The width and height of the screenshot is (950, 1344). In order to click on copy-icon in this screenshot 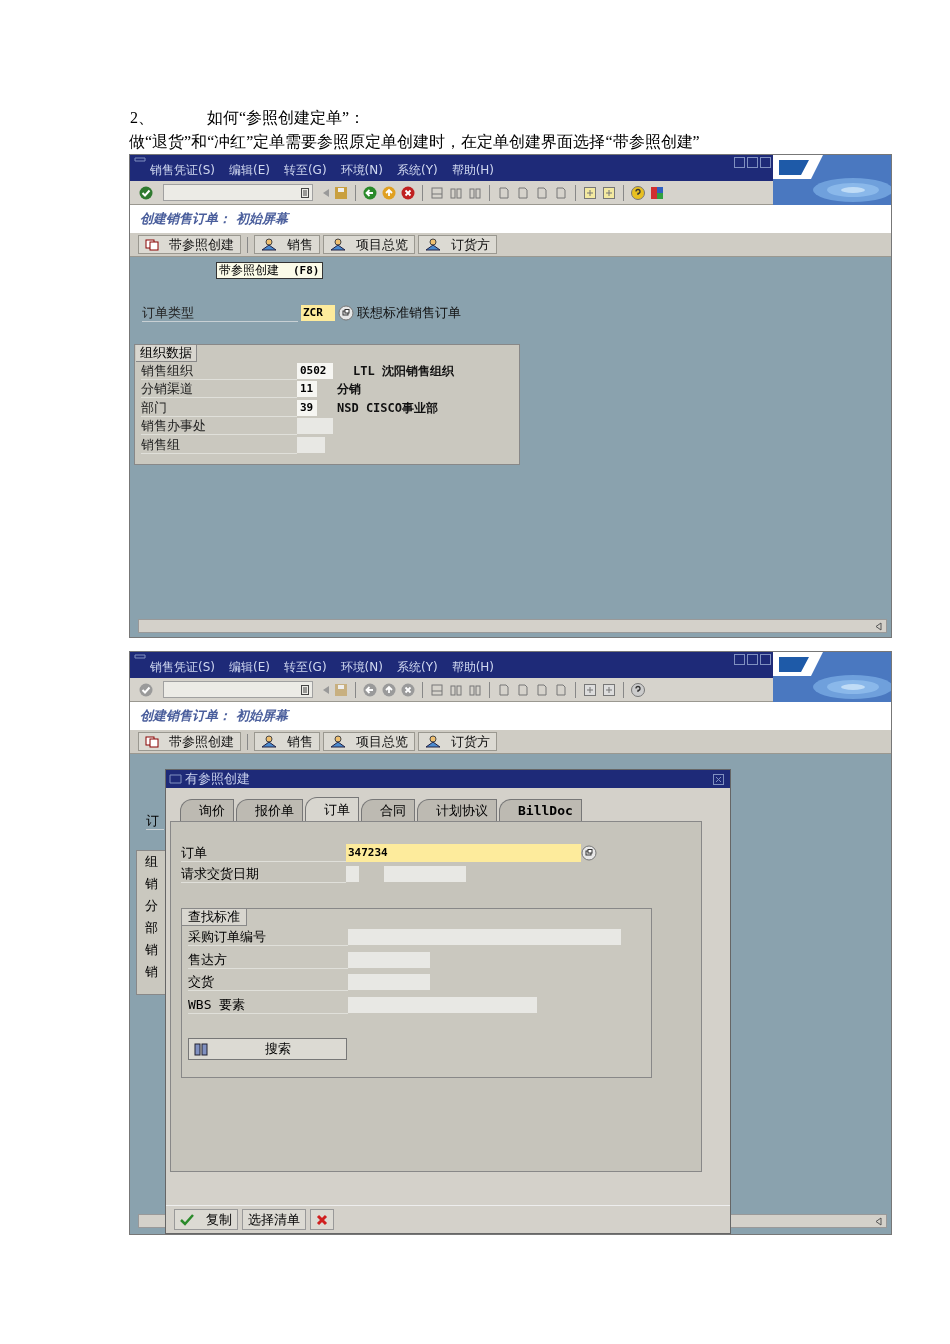, I will do `click(152, 244)`.